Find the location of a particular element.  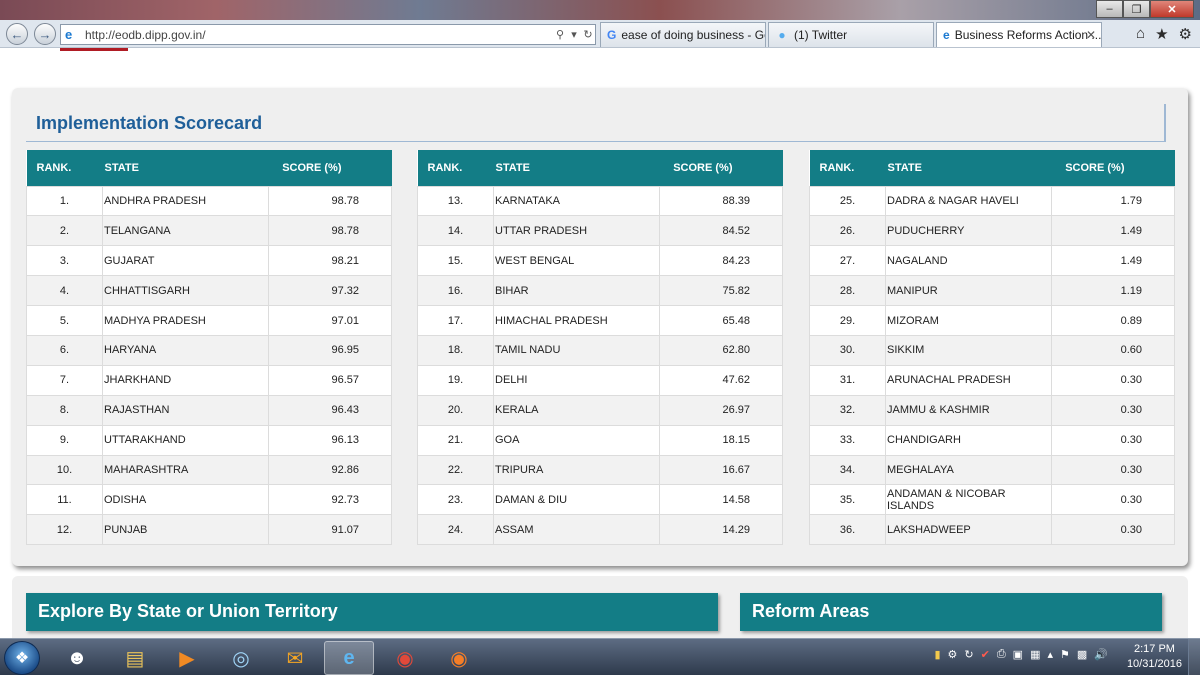

state-cell: TELANGANA is located at coordinates (185, 231).